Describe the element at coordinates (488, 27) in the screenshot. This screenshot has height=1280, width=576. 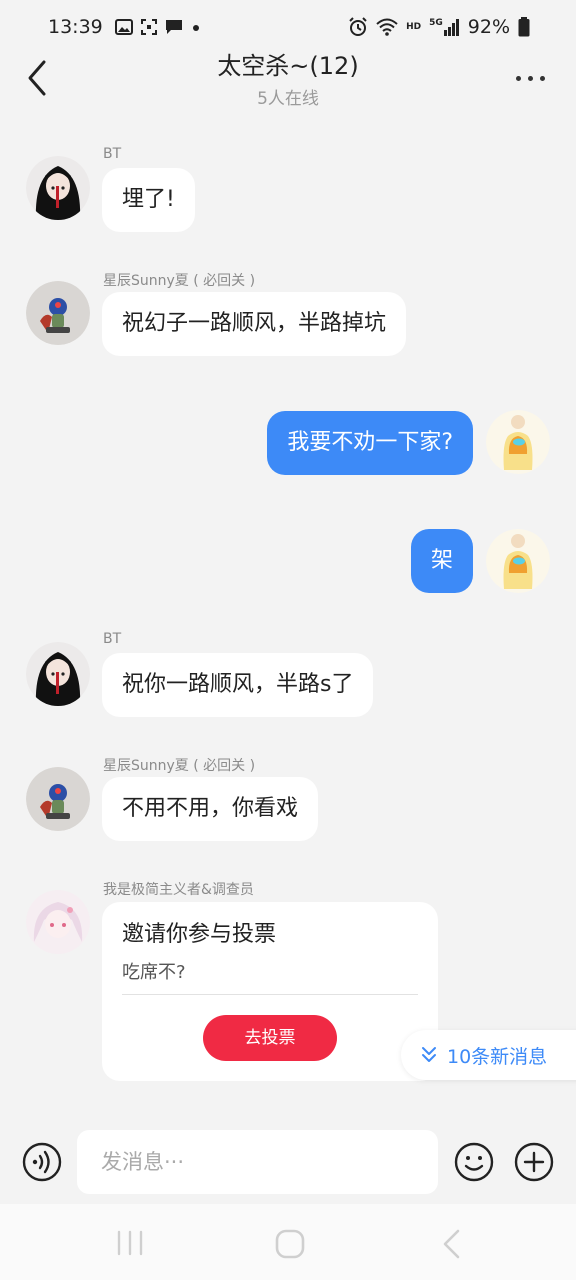
I see `battery-percent: 92%` at that location.